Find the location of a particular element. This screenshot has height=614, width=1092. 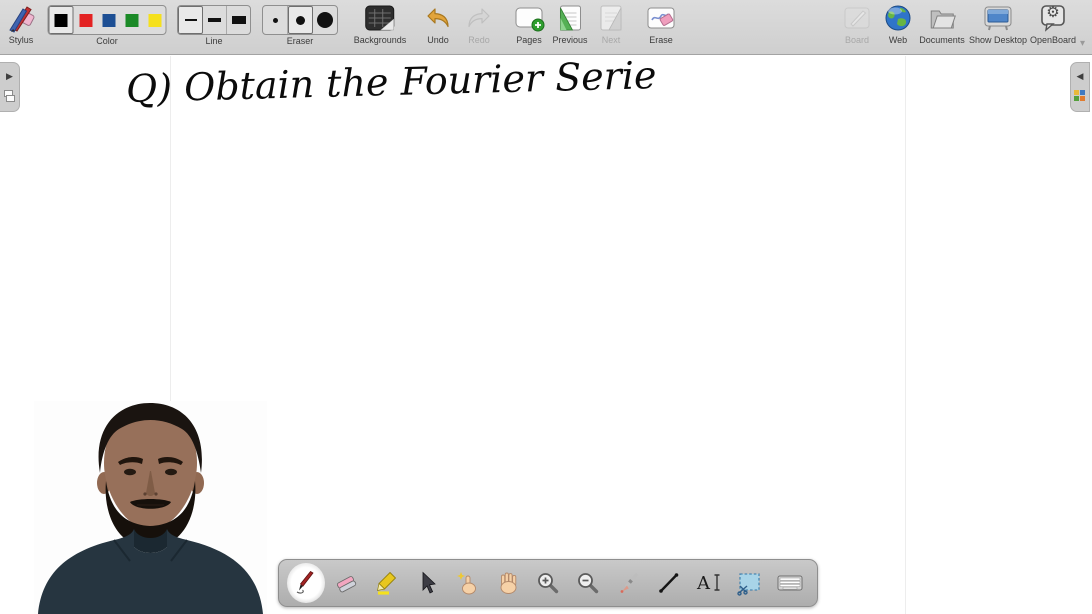

erase-page-label: Erase is located at coordinates (661, 40).